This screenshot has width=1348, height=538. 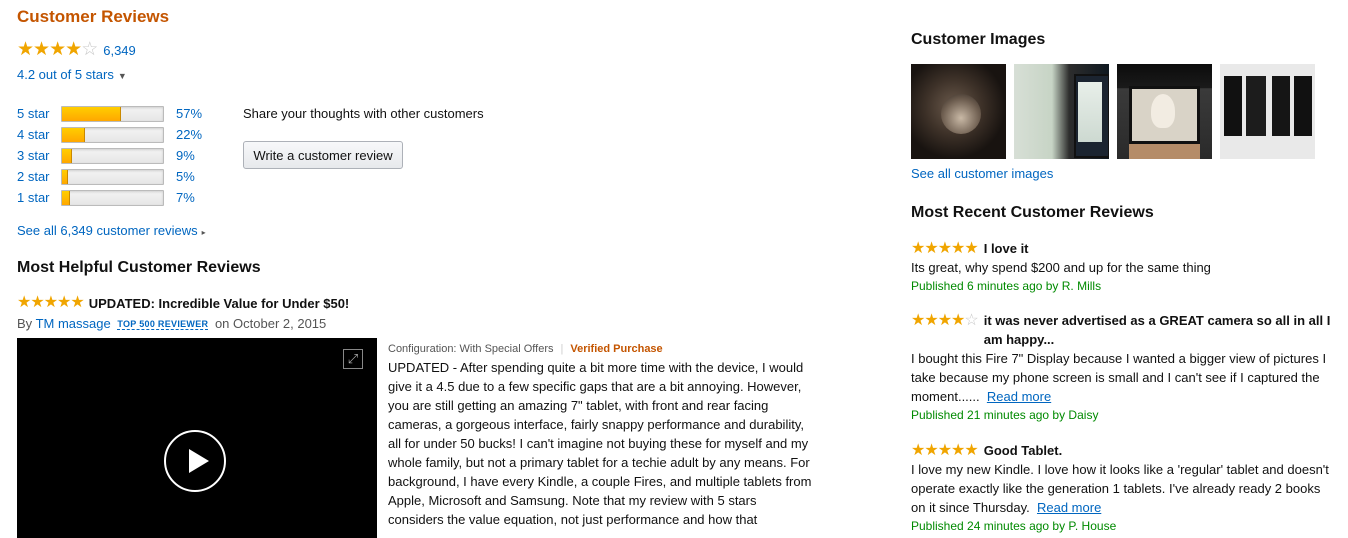 What do you see at coordinates (219, 303) in the screenshot?
I see `helpful-review-title: UPDATED: Incredible Value for Under $50!` at bounding box center [219, 303].